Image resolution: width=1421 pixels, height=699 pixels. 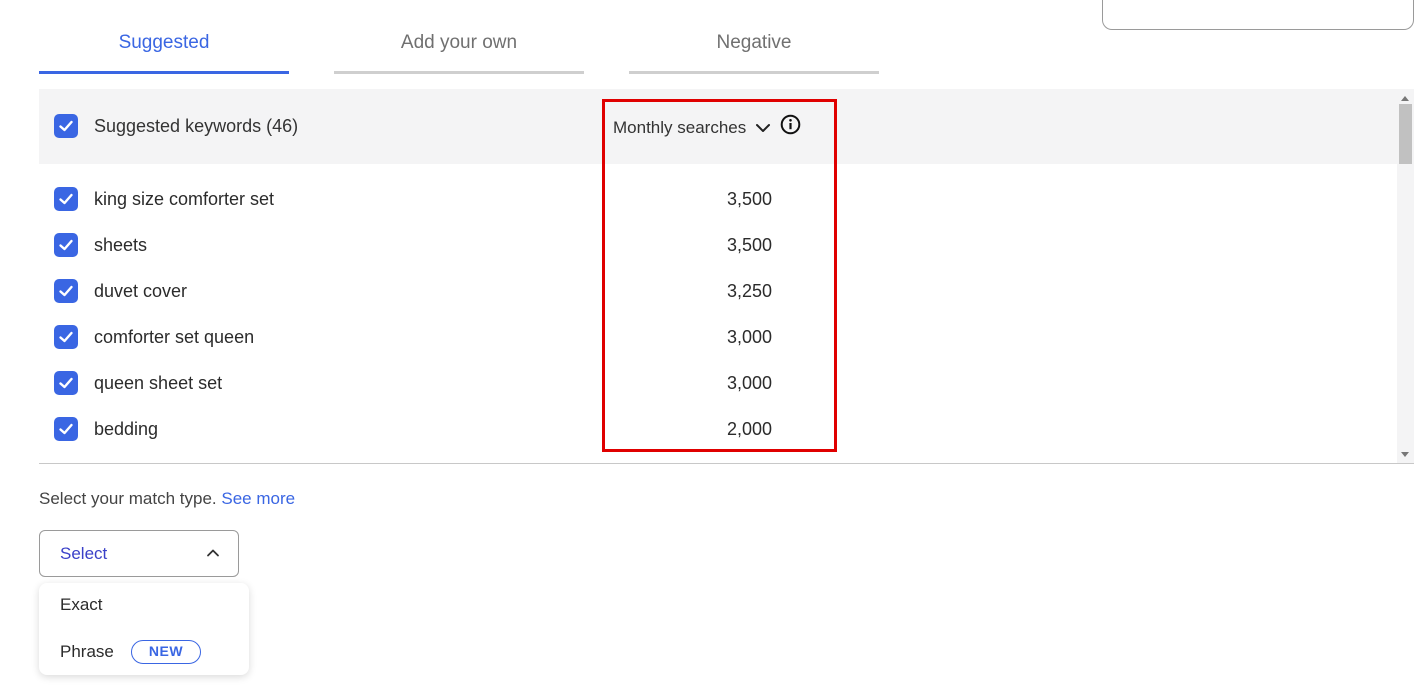 I want to click on tab-suggested: Suggested, so click(x=164, y=51).